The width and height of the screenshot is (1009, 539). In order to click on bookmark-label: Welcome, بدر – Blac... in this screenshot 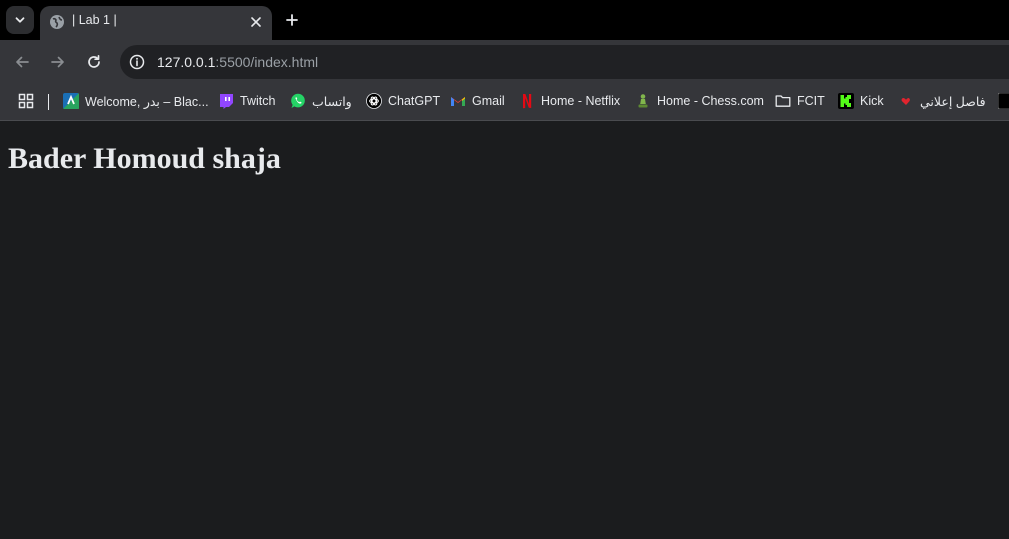, I will do `click(147, 101)`.